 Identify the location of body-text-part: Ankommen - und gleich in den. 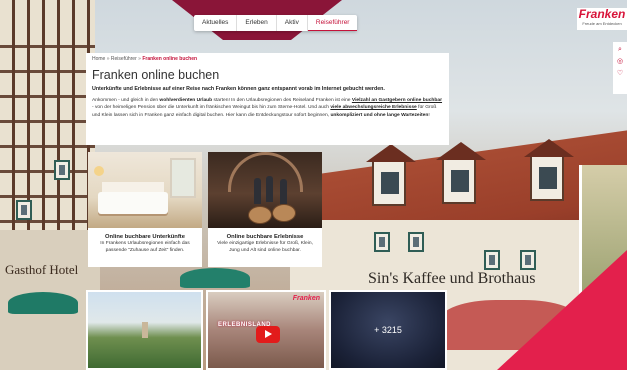
(126, 100).